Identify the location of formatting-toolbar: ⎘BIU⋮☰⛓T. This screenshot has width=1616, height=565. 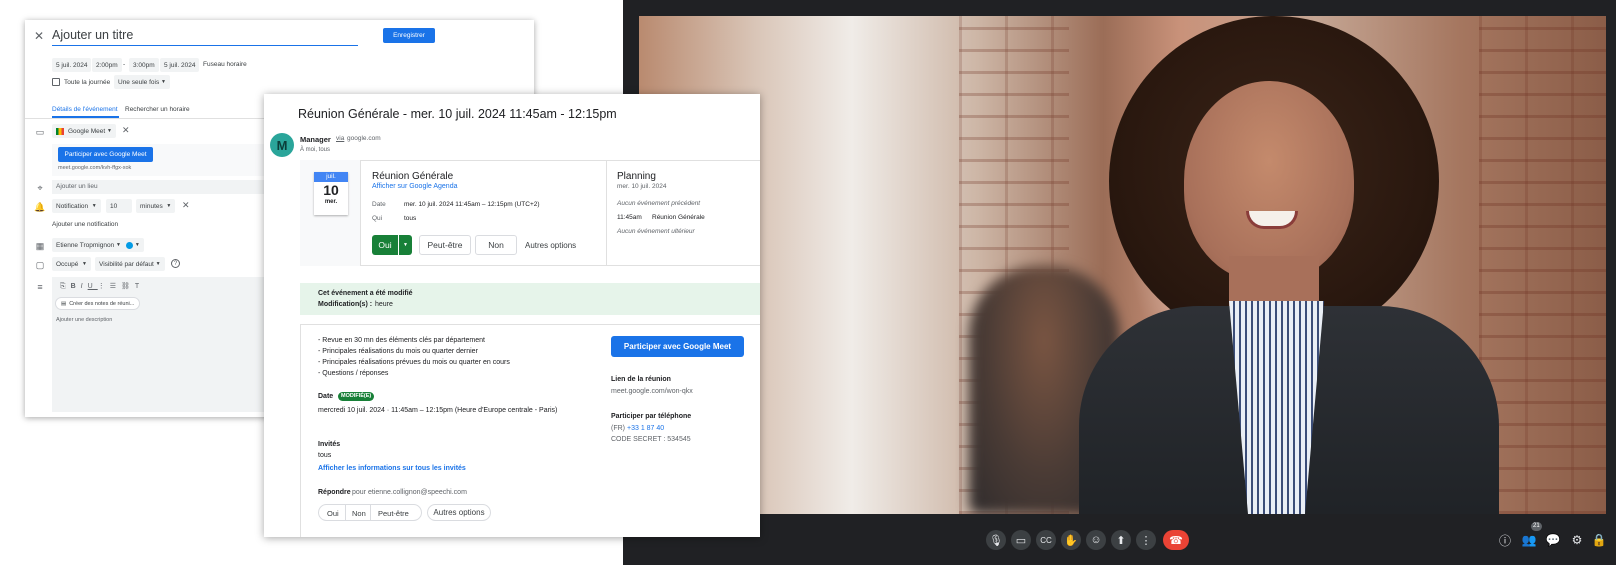
(102, 286).